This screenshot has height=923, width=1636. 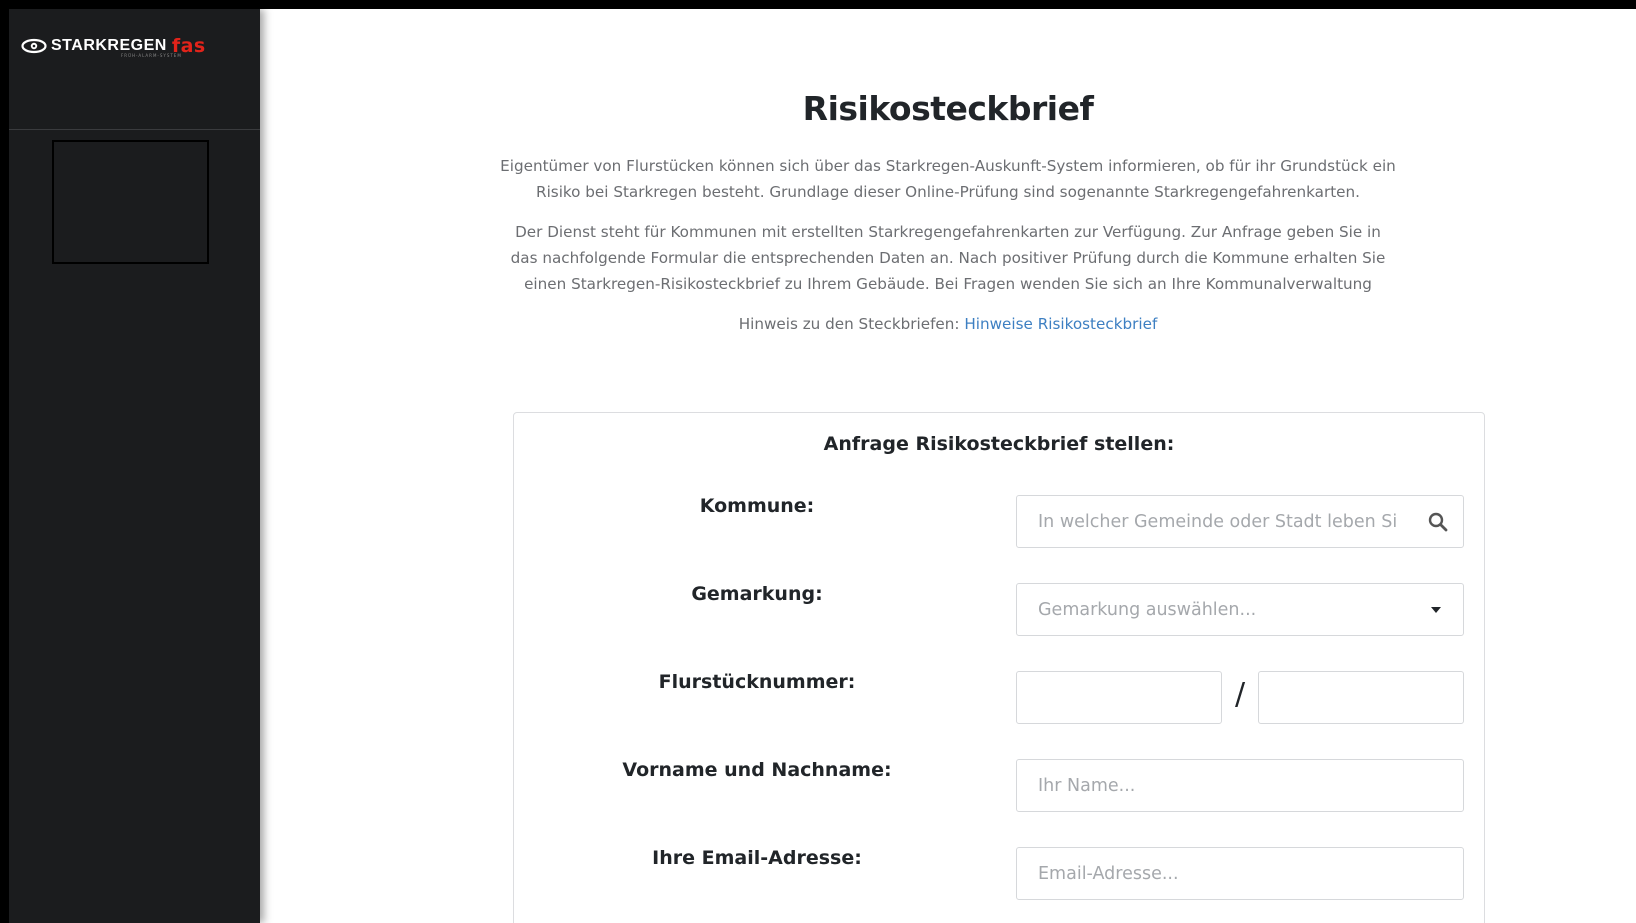 I want to click on hint-link: Hinweise Risikosteckbrief, so click(x=1060, y=324).